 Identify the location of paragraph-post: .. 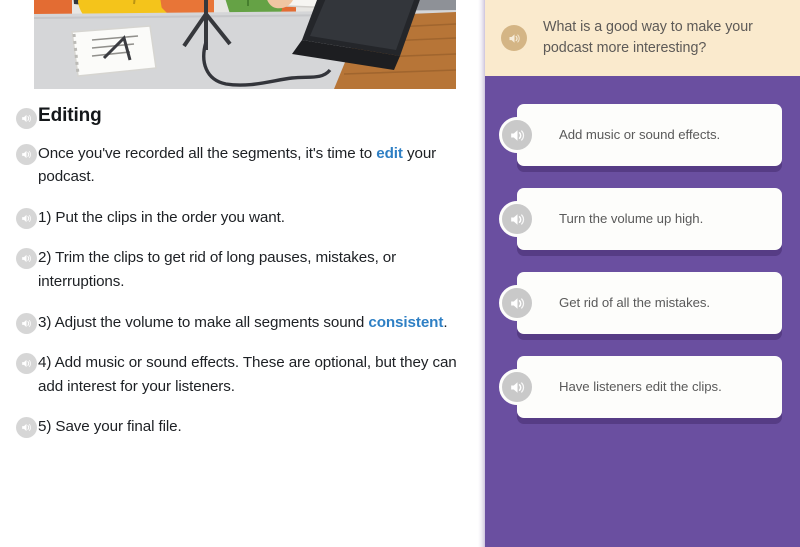
(445, 322).